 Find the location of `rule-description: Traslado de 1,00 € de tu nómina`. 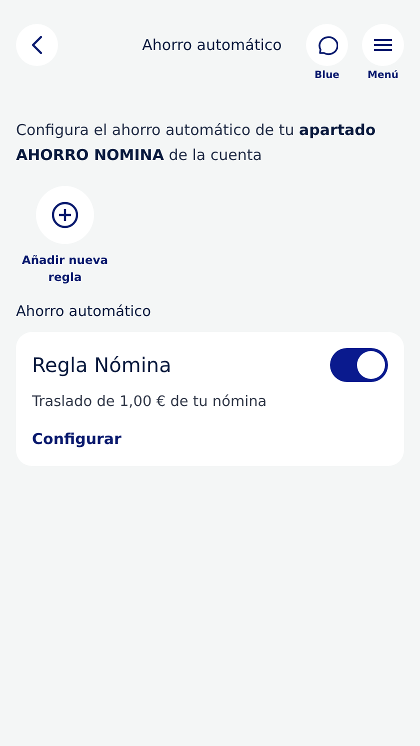

rule-description: Traslado de 1,00 € de tu nómina is located at coordinates (150, 402).